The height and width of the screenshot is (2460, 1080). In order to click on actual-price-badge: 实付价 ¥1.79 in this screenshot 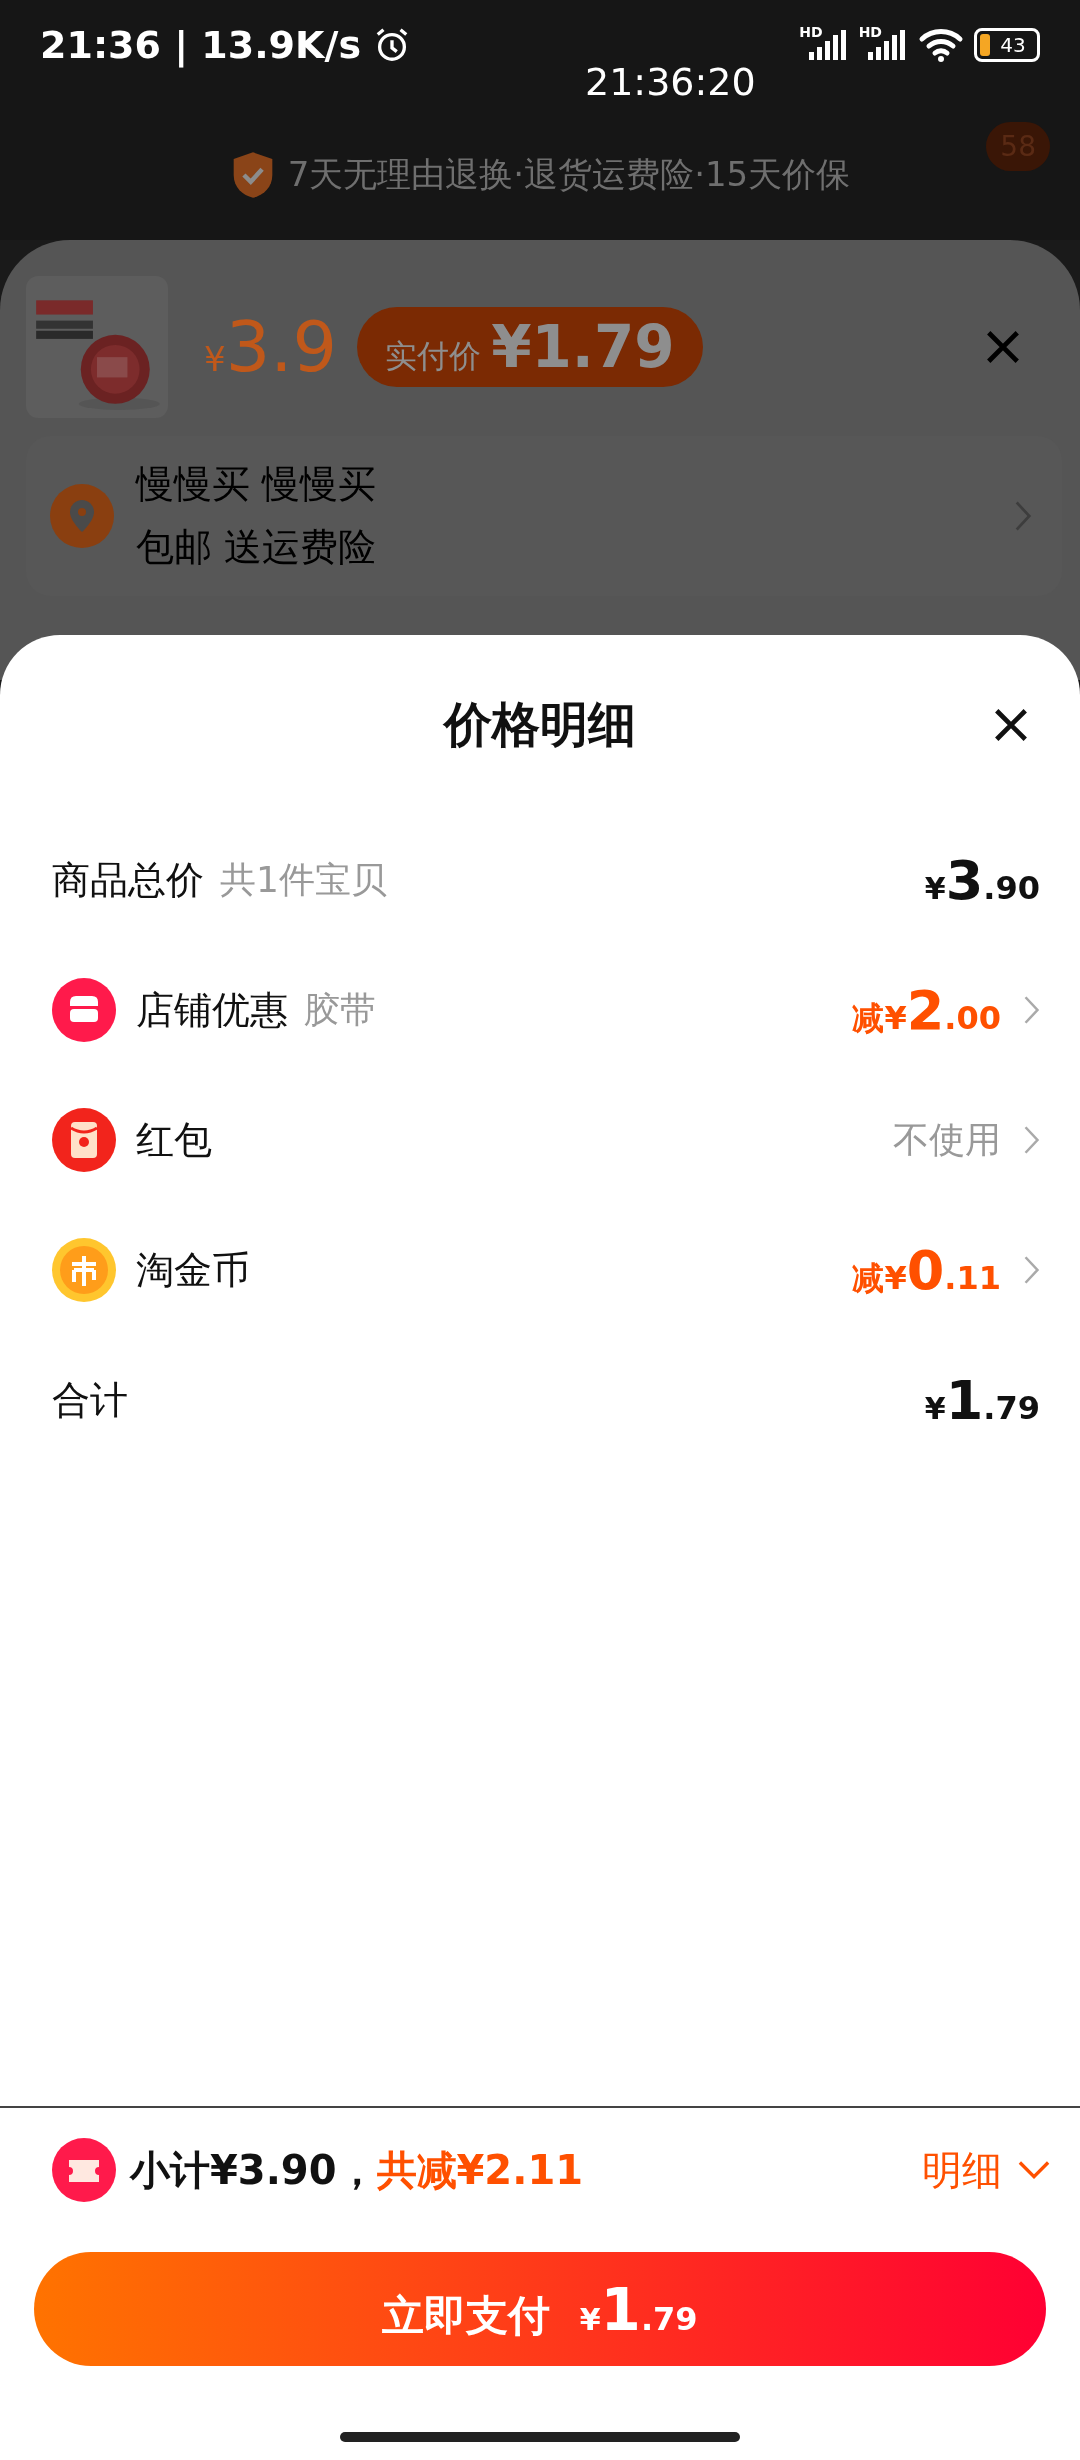, I will do `click(529, 347)`.